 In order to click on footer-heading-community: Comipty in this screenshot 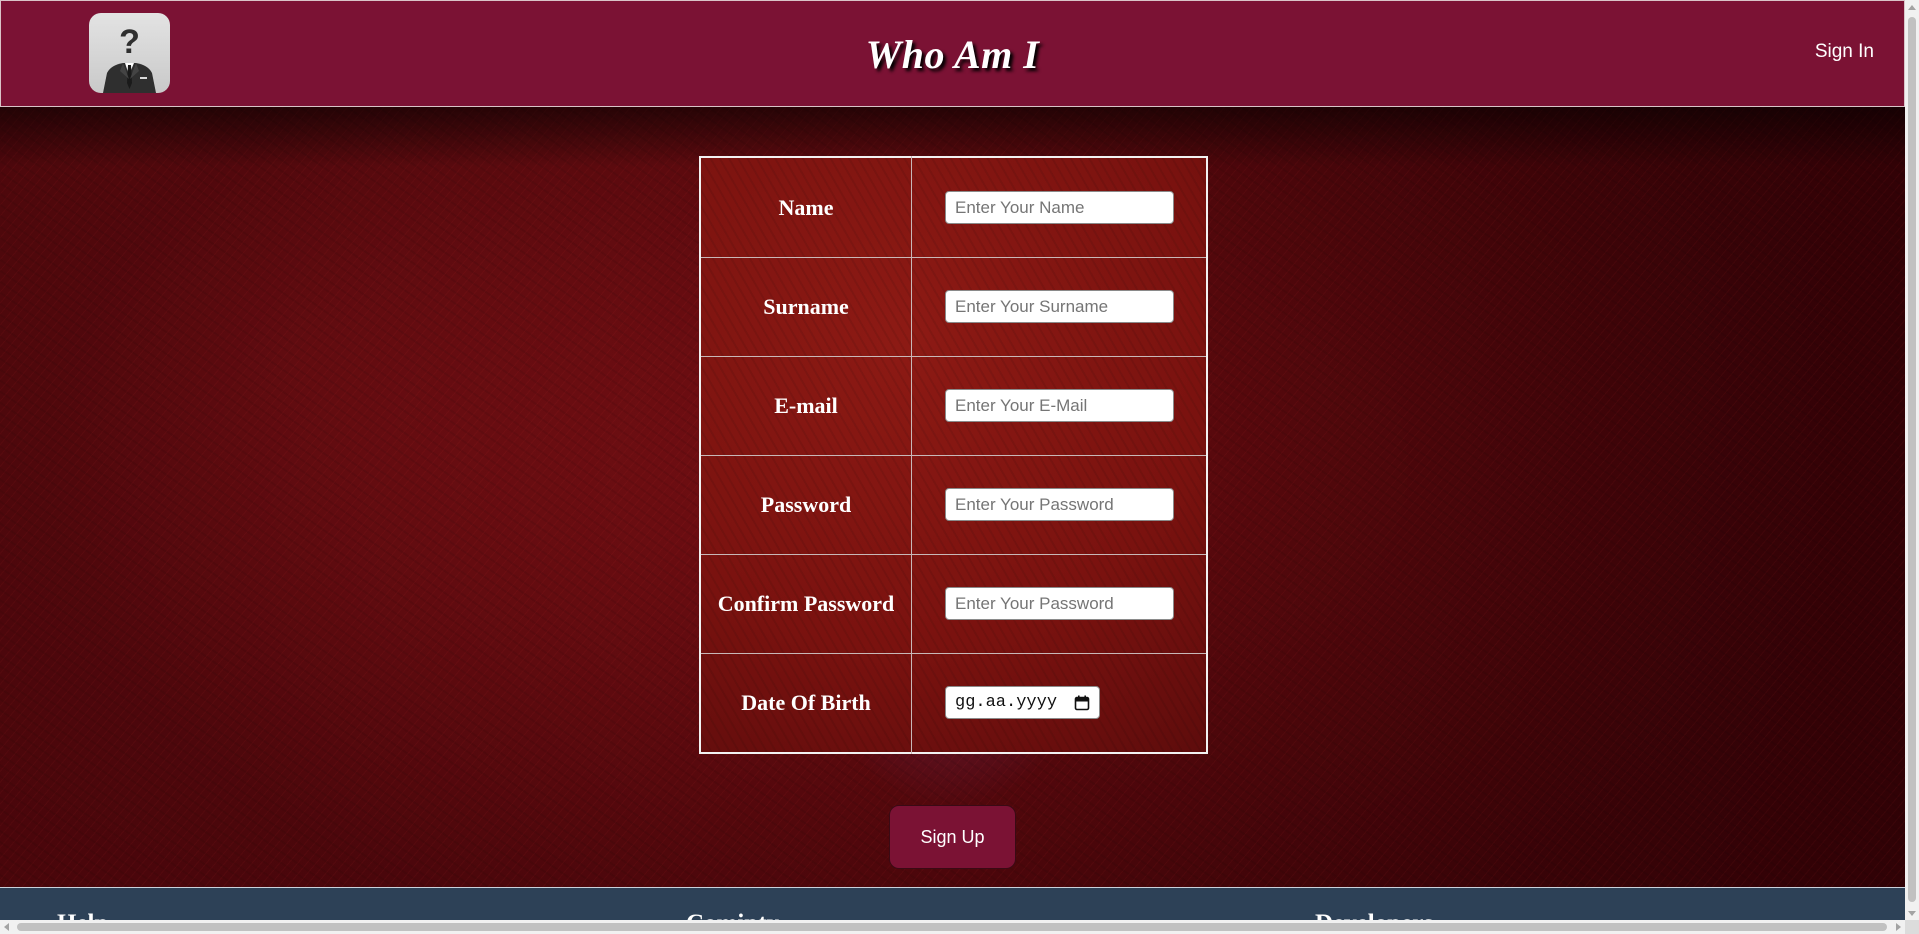, I will do `click(732, 915)`.